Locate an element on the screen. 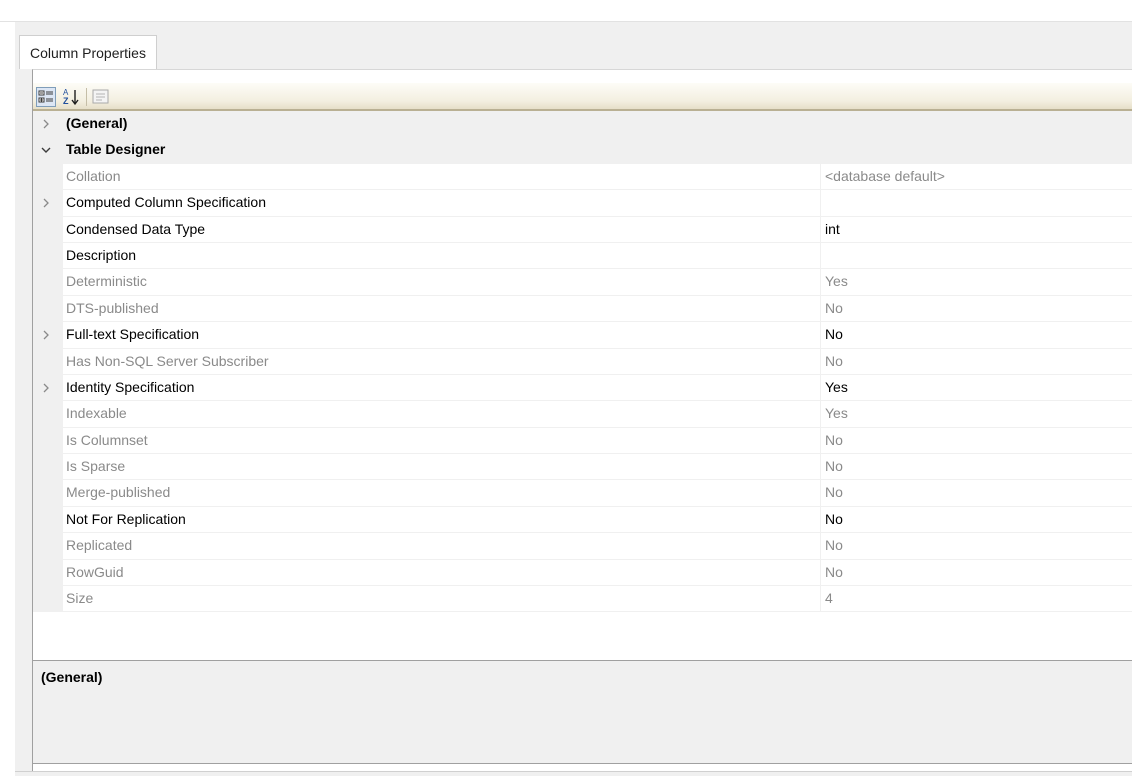  category-label: (General) is located at coordinates (97, 123).